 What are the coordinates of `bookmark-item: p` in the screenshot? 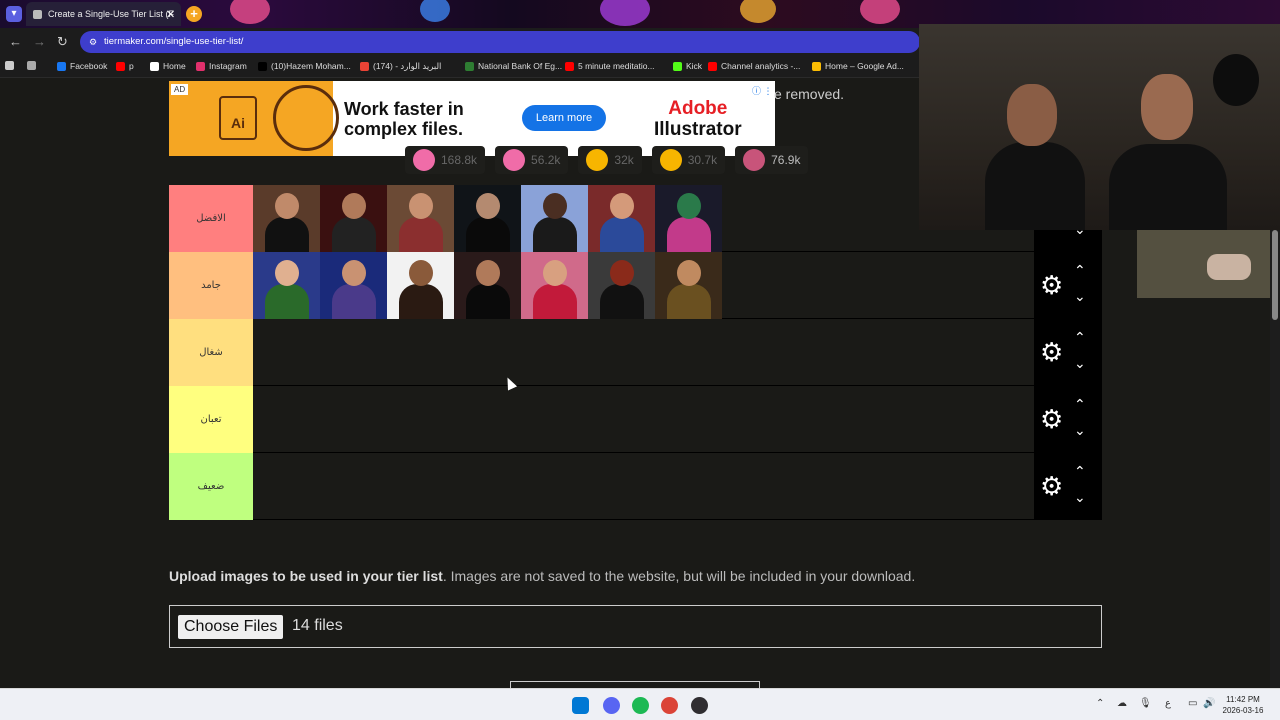 It's located at (125, 66).